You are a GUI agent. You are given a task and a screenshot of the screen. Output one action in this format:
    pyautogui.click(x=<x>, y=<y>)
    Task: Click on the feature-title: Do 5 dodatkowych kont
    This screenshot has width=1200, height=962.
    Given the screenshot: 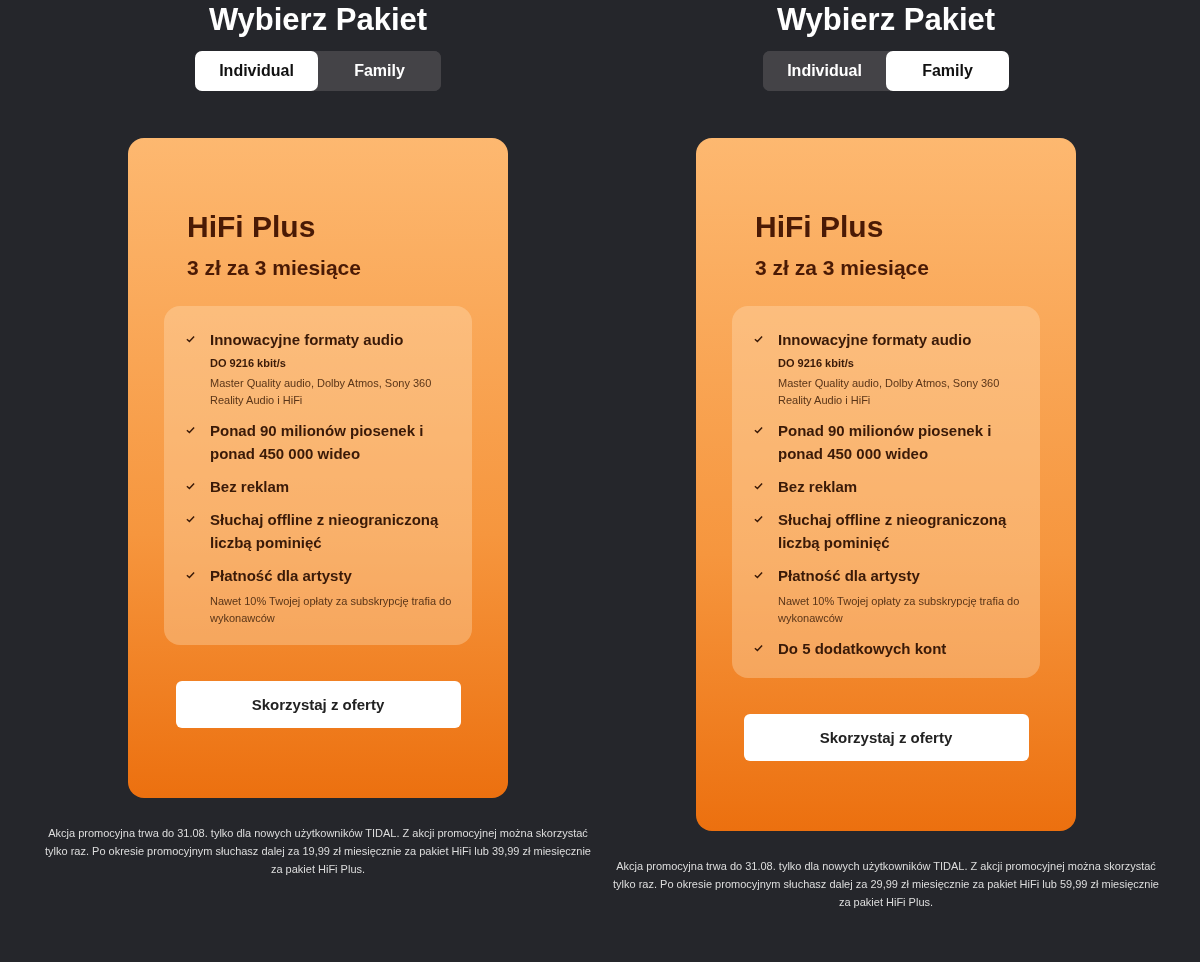 What is the action you would take?
    pyautogui.click(x=862, y=649)
    